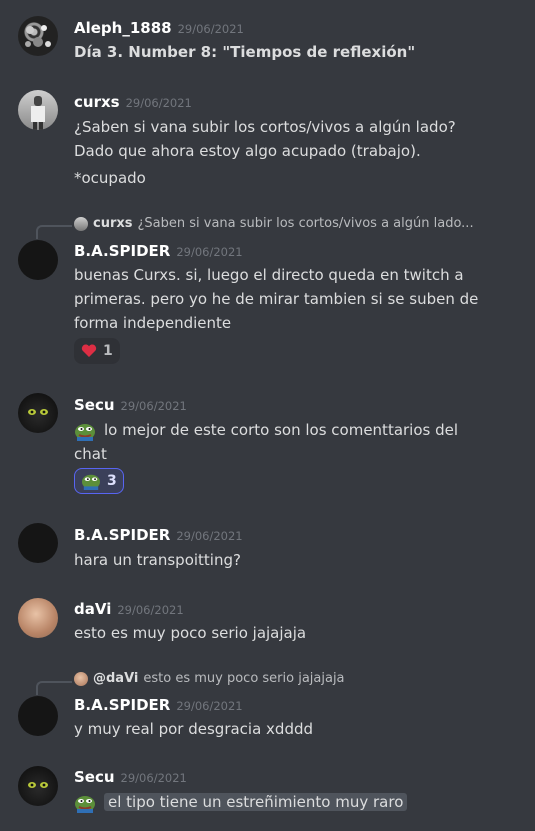 The width and height of the screenshot is (535, 831). I want to click on message-text: y muy real por desgracia xdddd, so click(194, 729).